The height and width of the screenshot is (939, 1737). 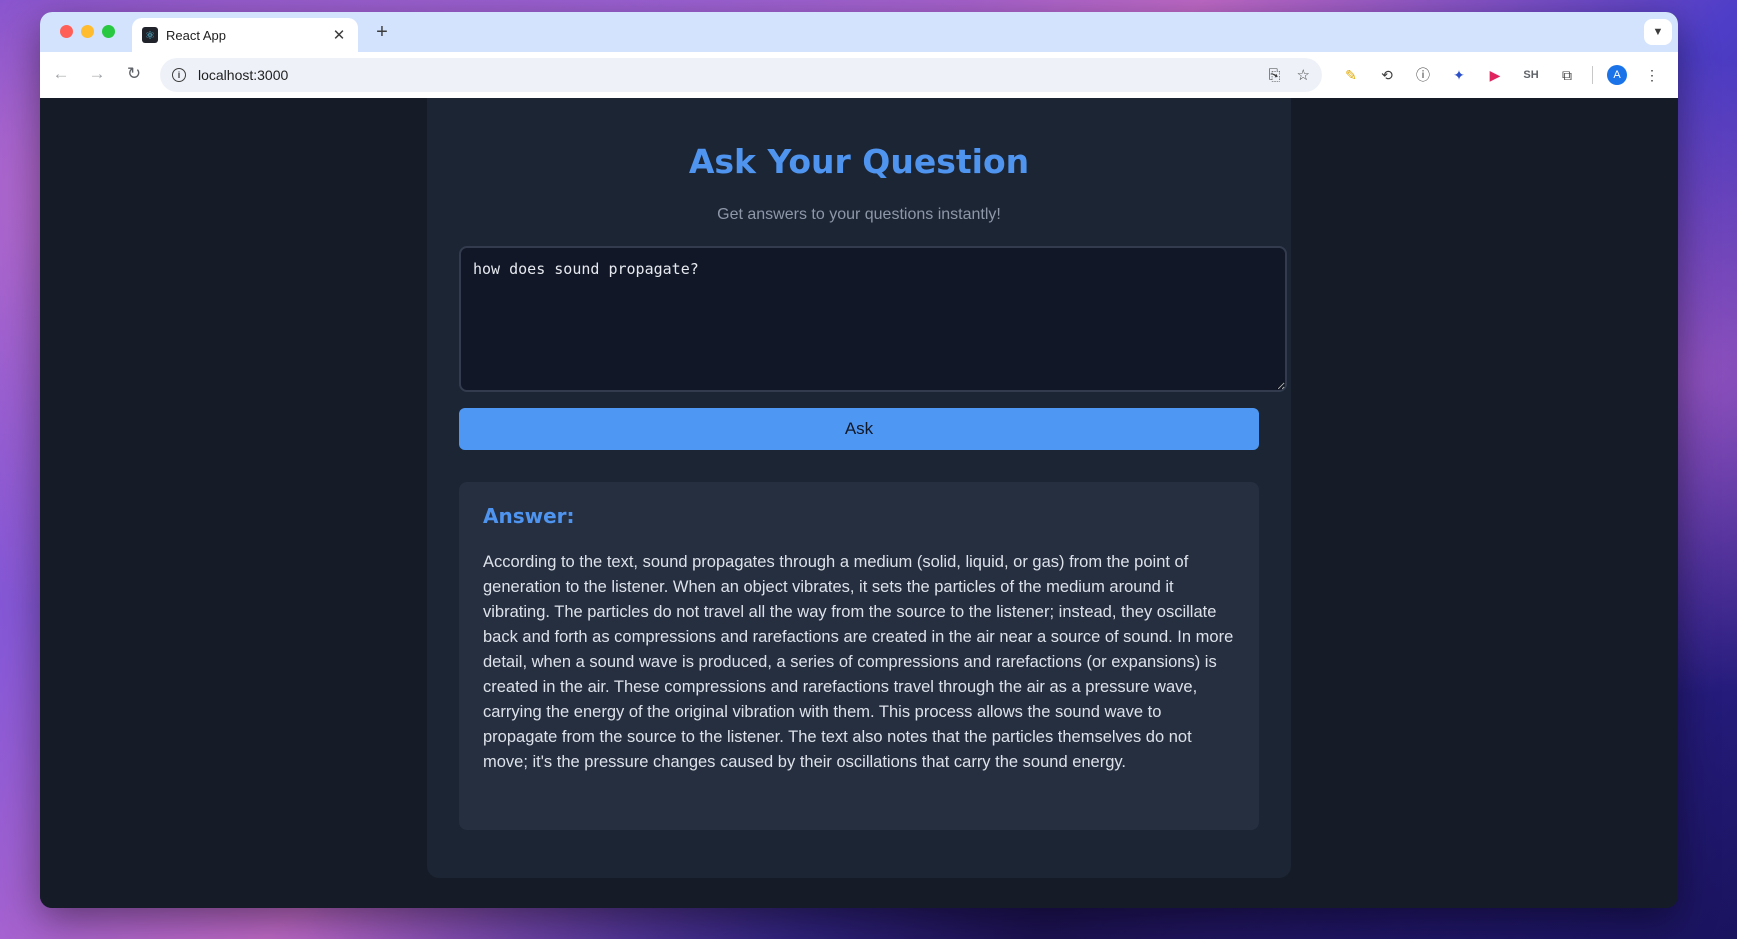 I want to click on minimize-window-button, so click(x=87, y=31).